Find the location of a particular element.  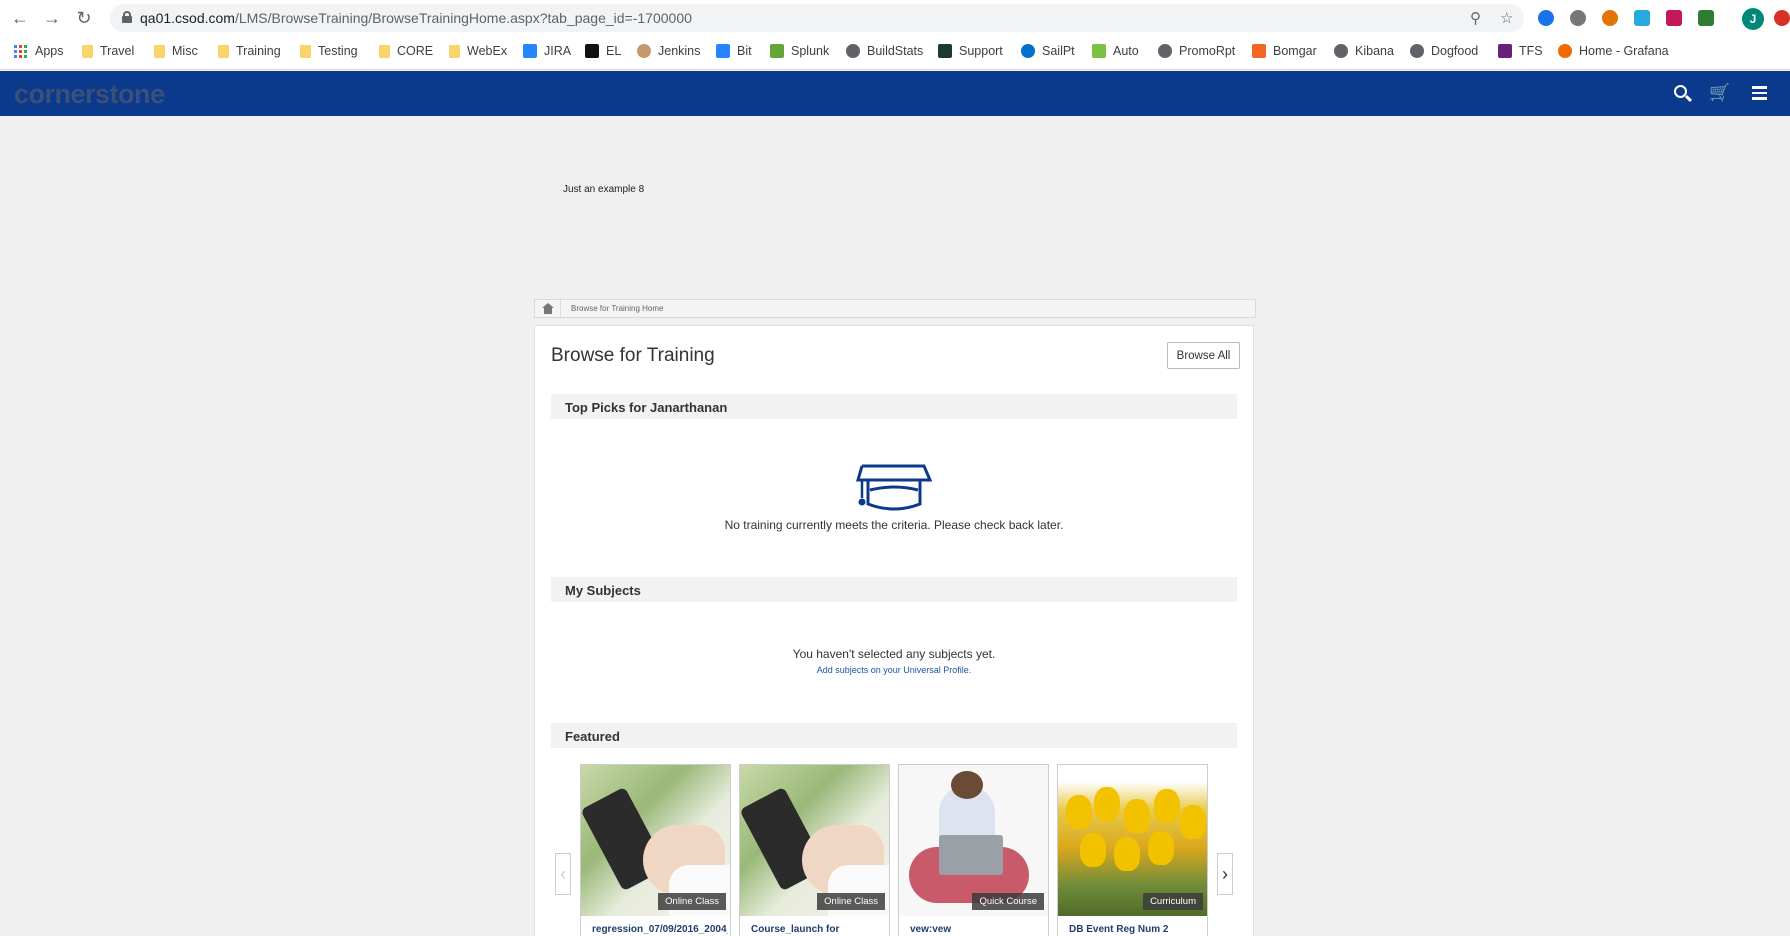

course-type-badge: Quick Course is located at coordinates (1008, 901).